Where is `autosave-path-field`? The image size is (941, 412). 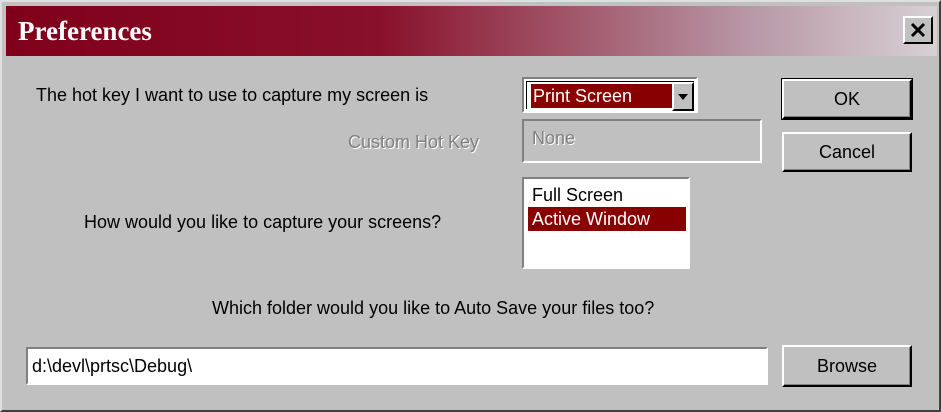
autosave-path-field is located at coordinates (397, 366).